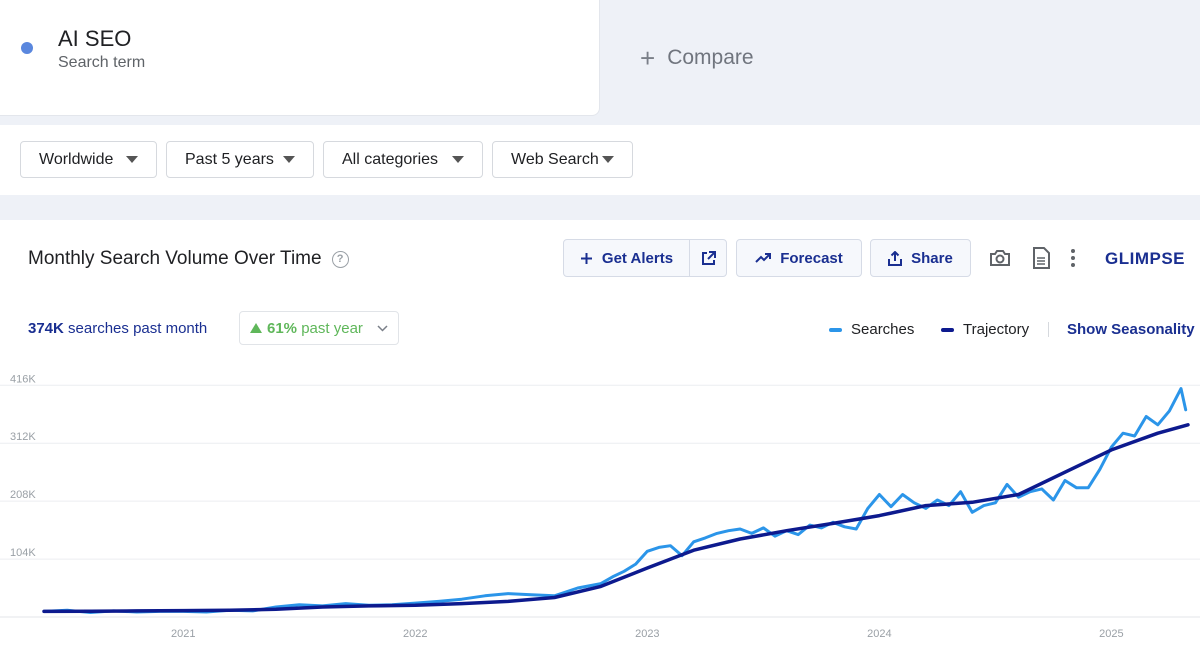 The image size is (1200, 647). I want to click on share-button: Share, so click(920, 258).